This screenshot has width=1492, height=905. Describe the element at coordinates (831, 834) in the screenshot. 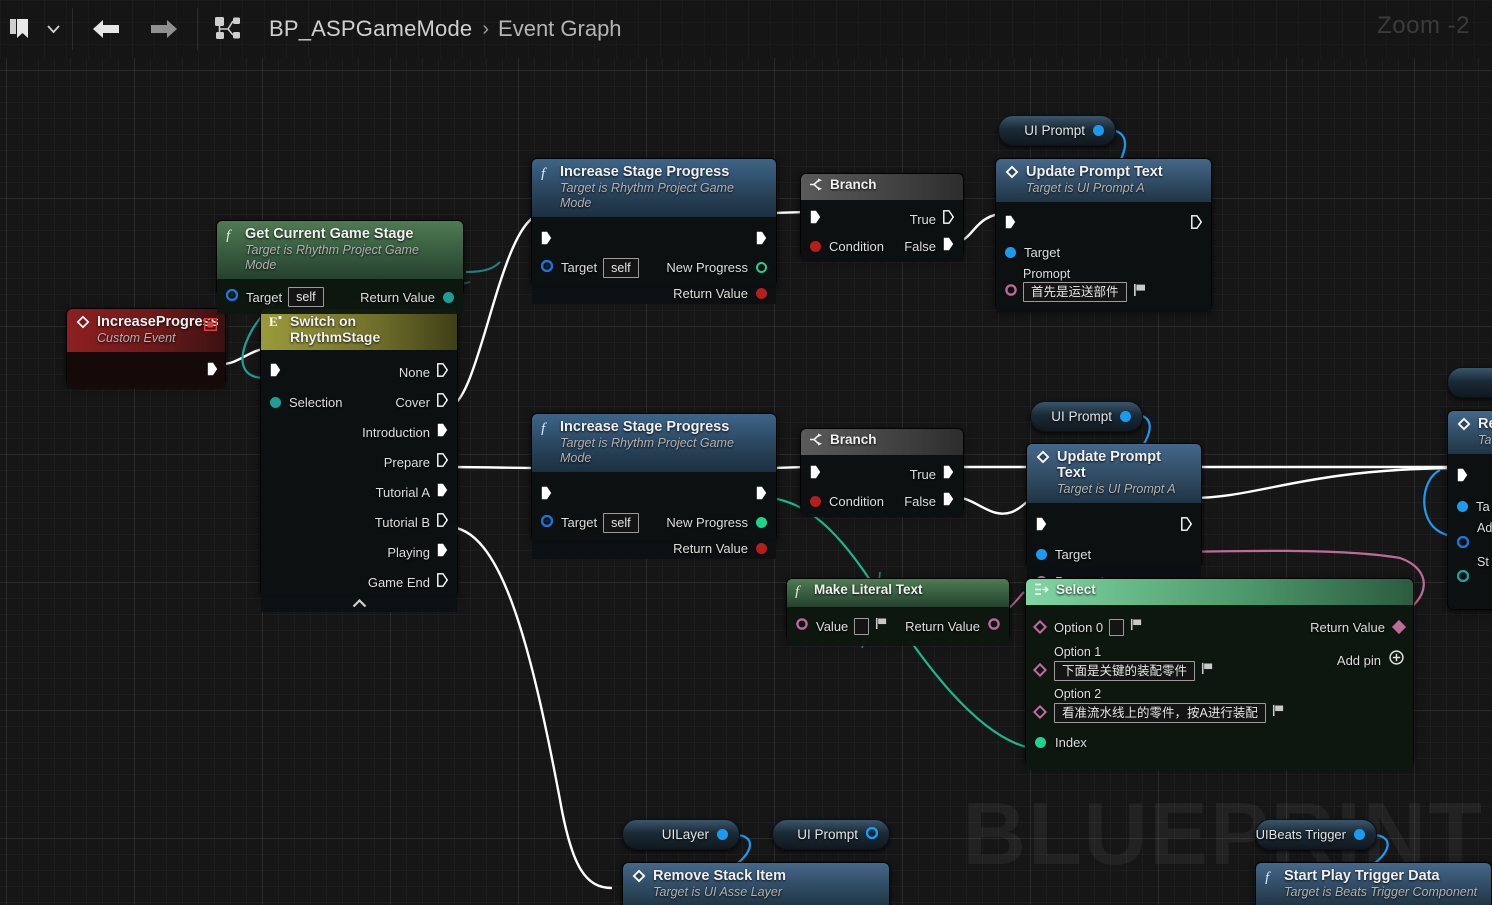

I see `getter-ui-prompt-3: UI Prompt` at that location.